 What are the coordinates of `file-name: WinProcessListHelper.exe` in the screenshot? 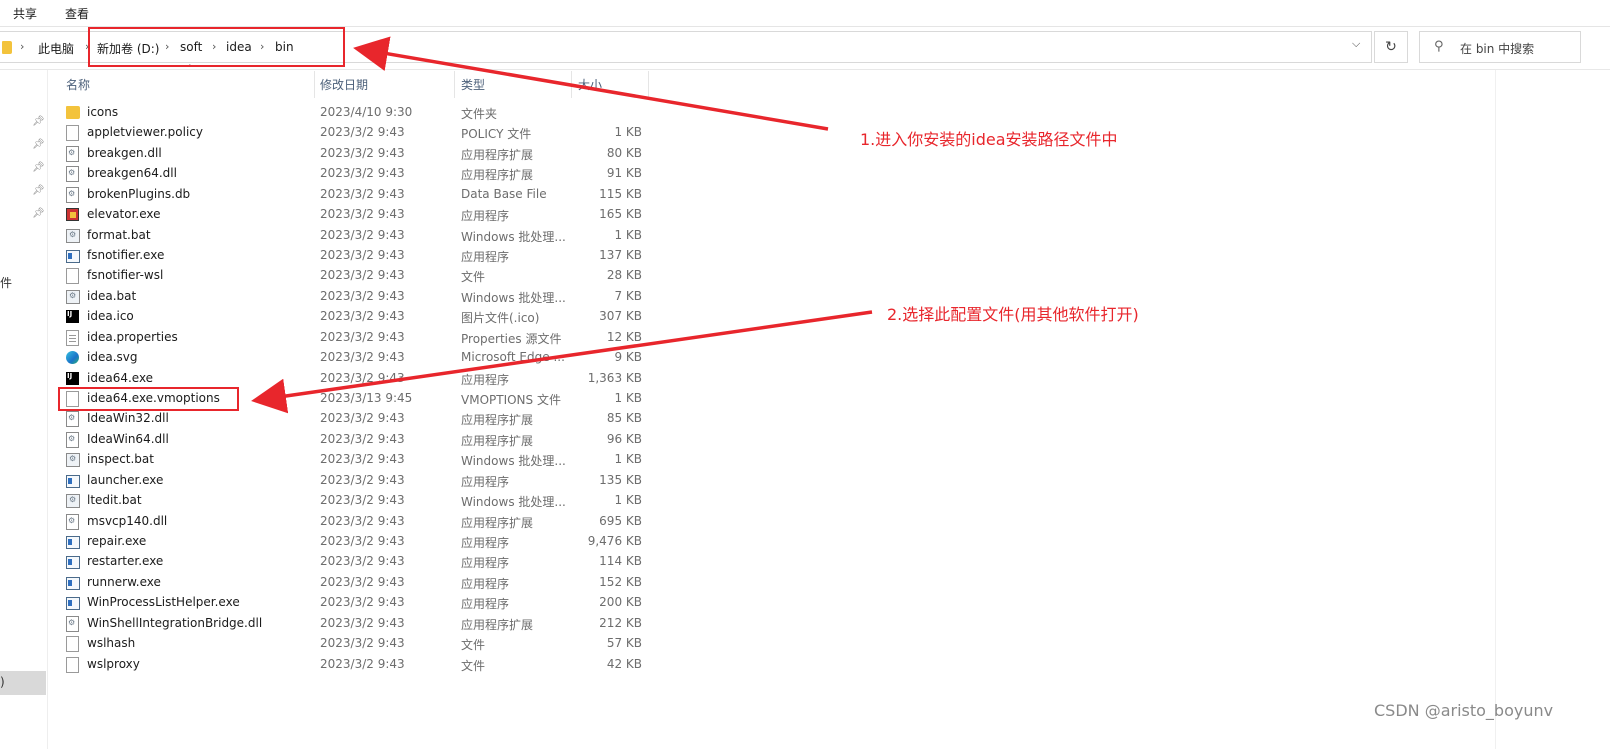 It's located at (163, 602).